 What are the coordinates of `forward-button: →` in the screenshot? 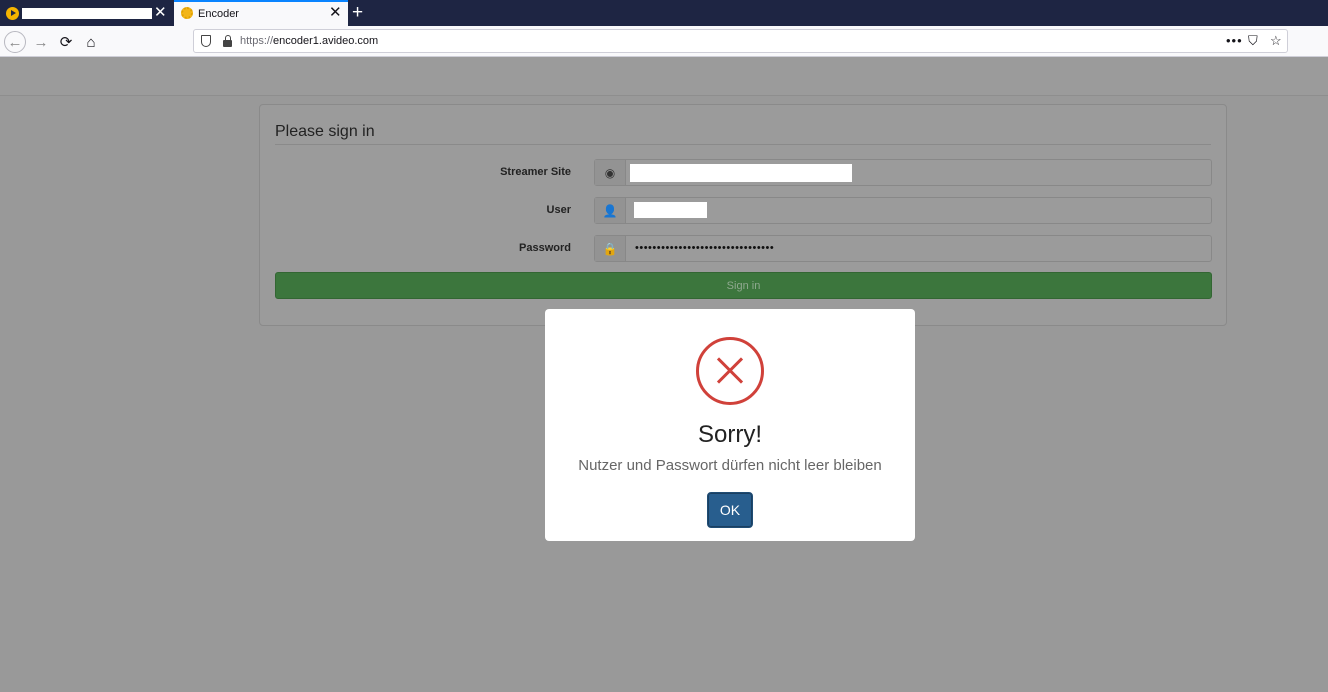 It's located at (41, 42).